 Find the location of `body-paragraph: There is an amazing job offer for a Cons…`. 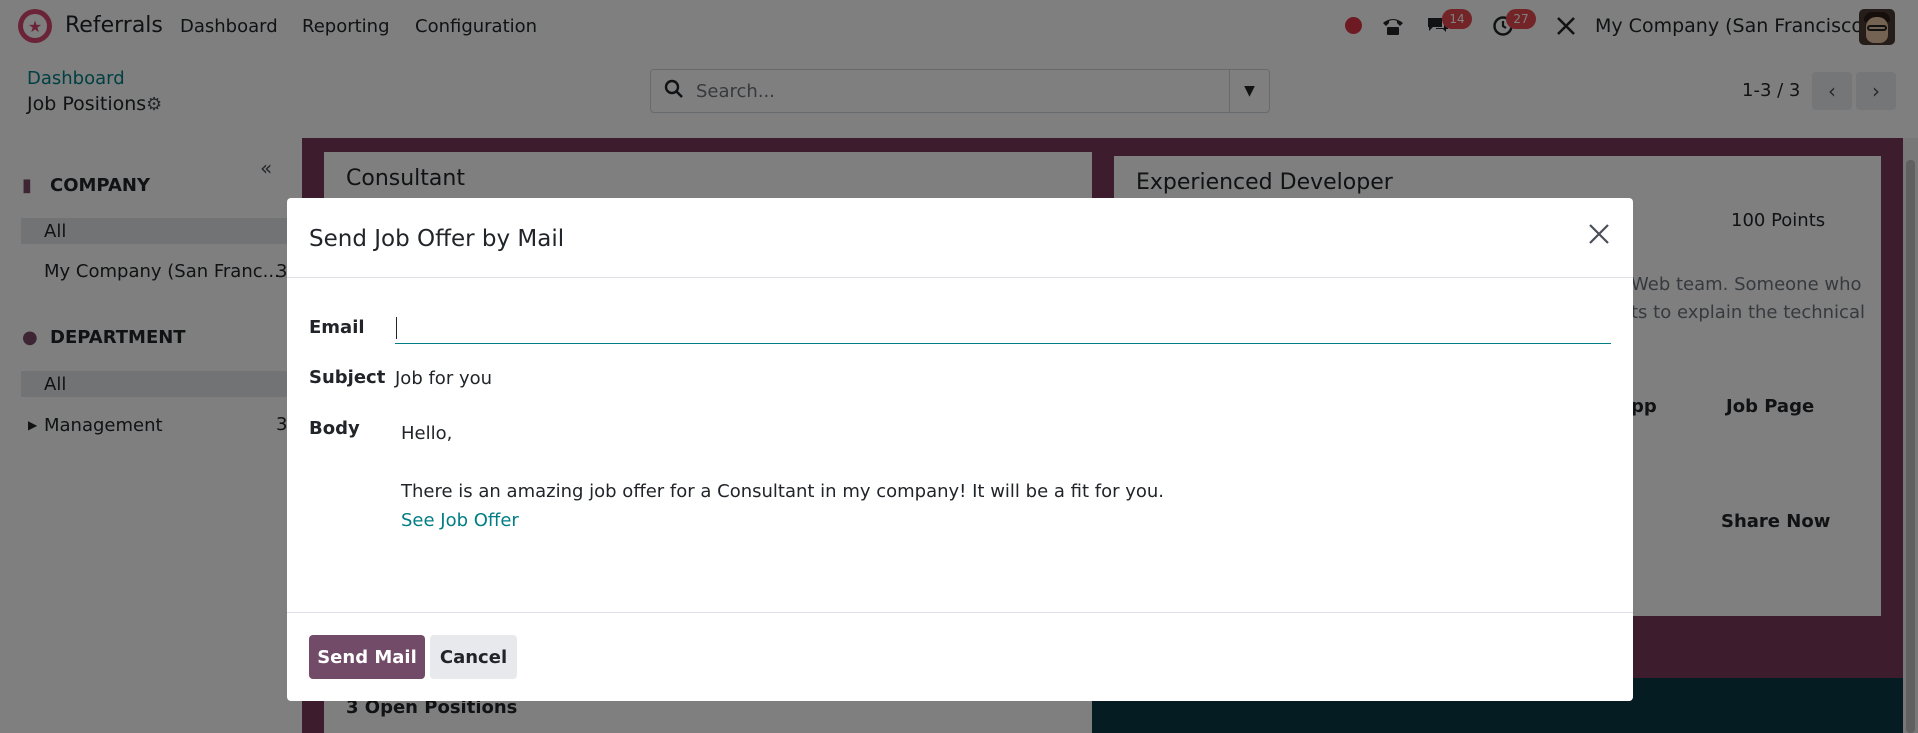

body-paragraph: There is an amazing job offer for a Cons… is located at coordinates (782, 491).